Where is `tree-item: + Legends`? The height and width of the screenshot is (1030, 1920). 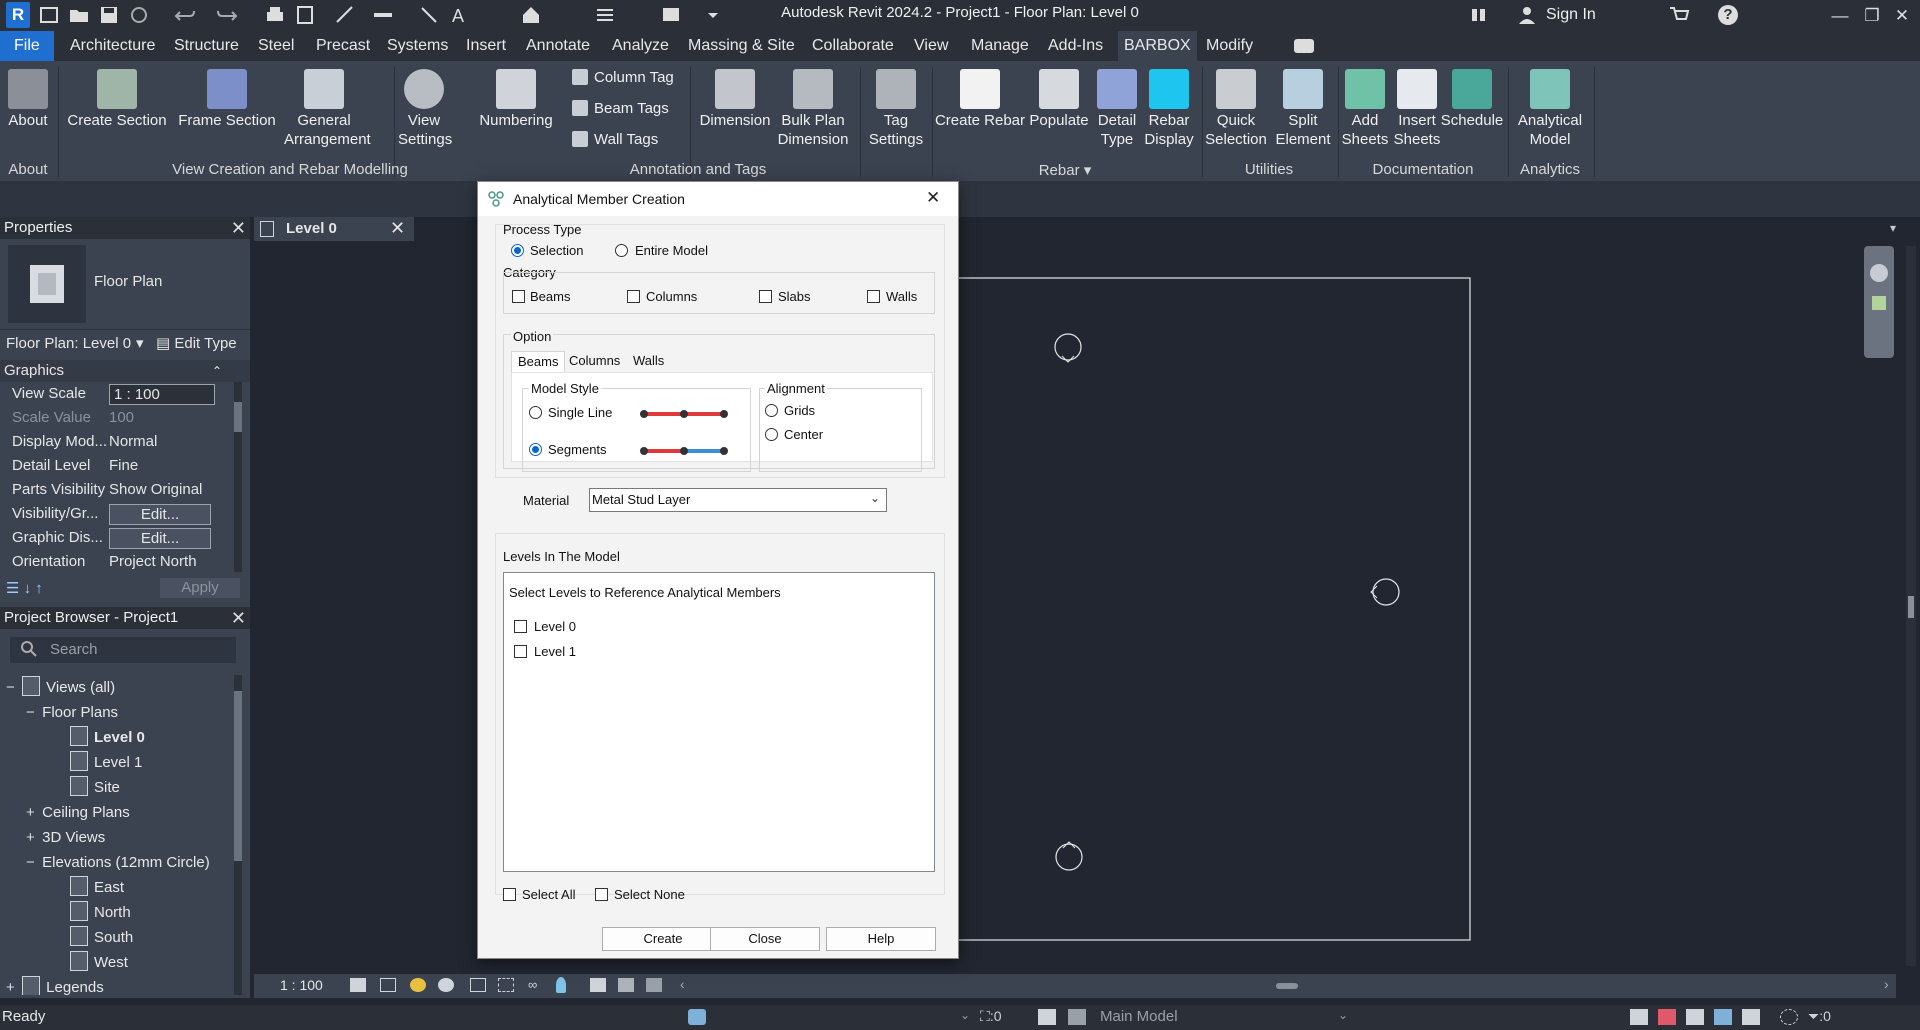 tree-item: + Legends is located at coordinates (55, 985).